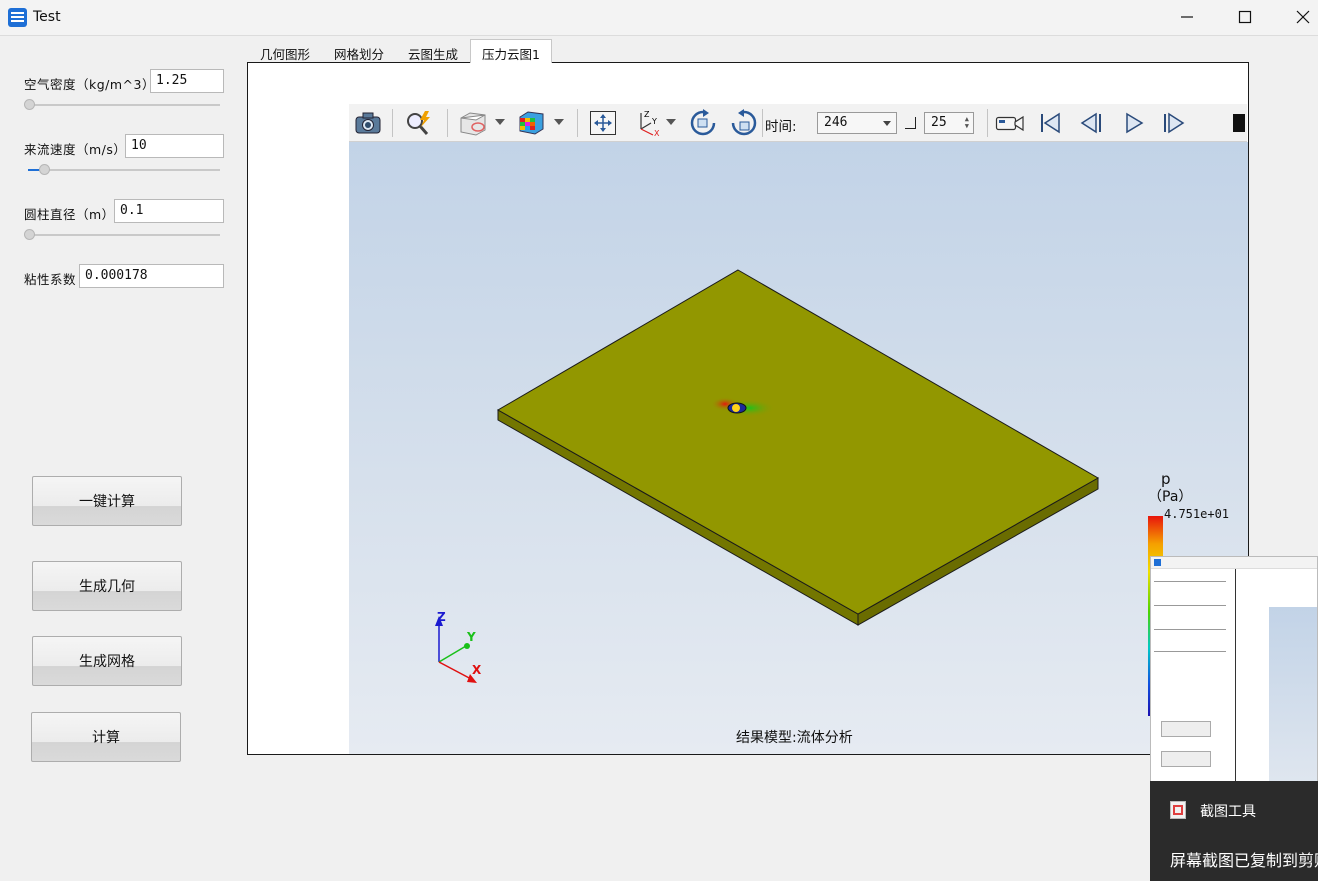  I want to click on velocity-slider, so click(124, 170).